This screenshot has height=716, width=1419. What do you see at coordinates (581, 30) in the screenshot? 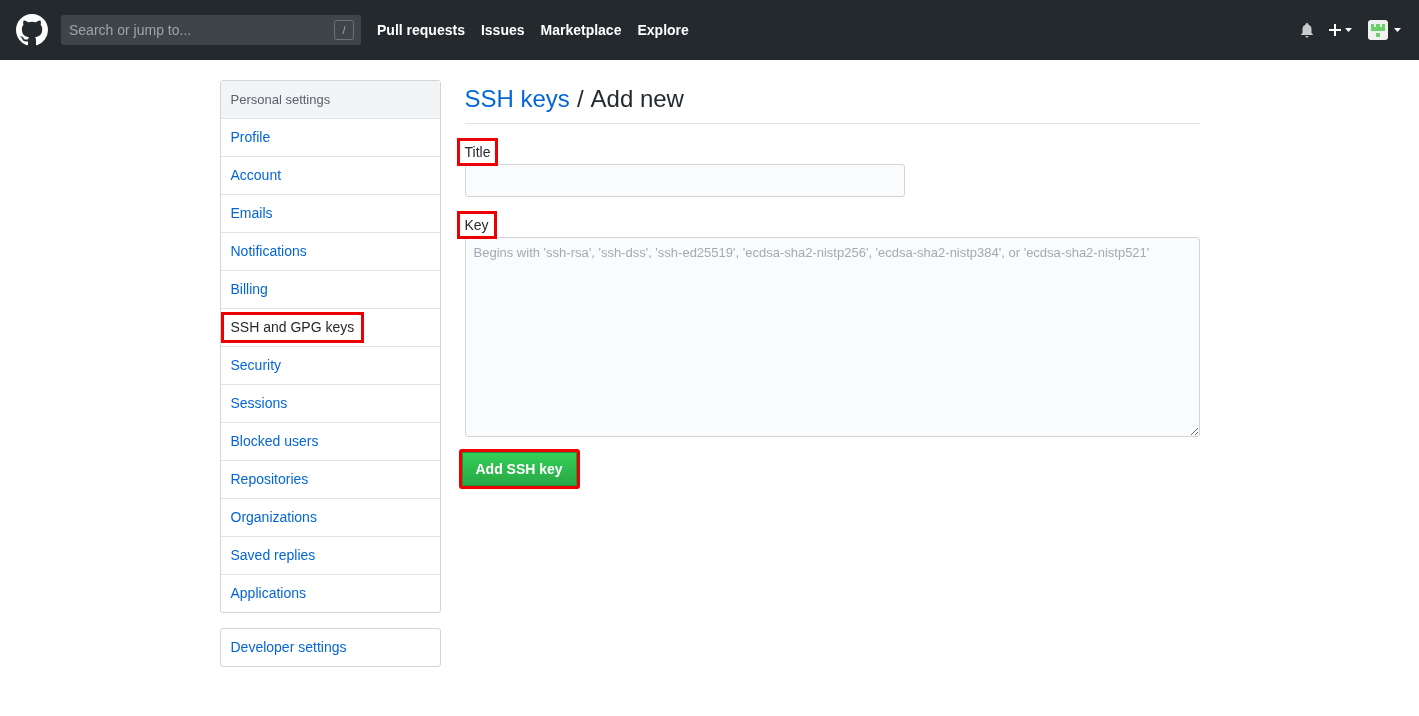
I see `nav-link: Marketplace` at bounding box center [581, 30].